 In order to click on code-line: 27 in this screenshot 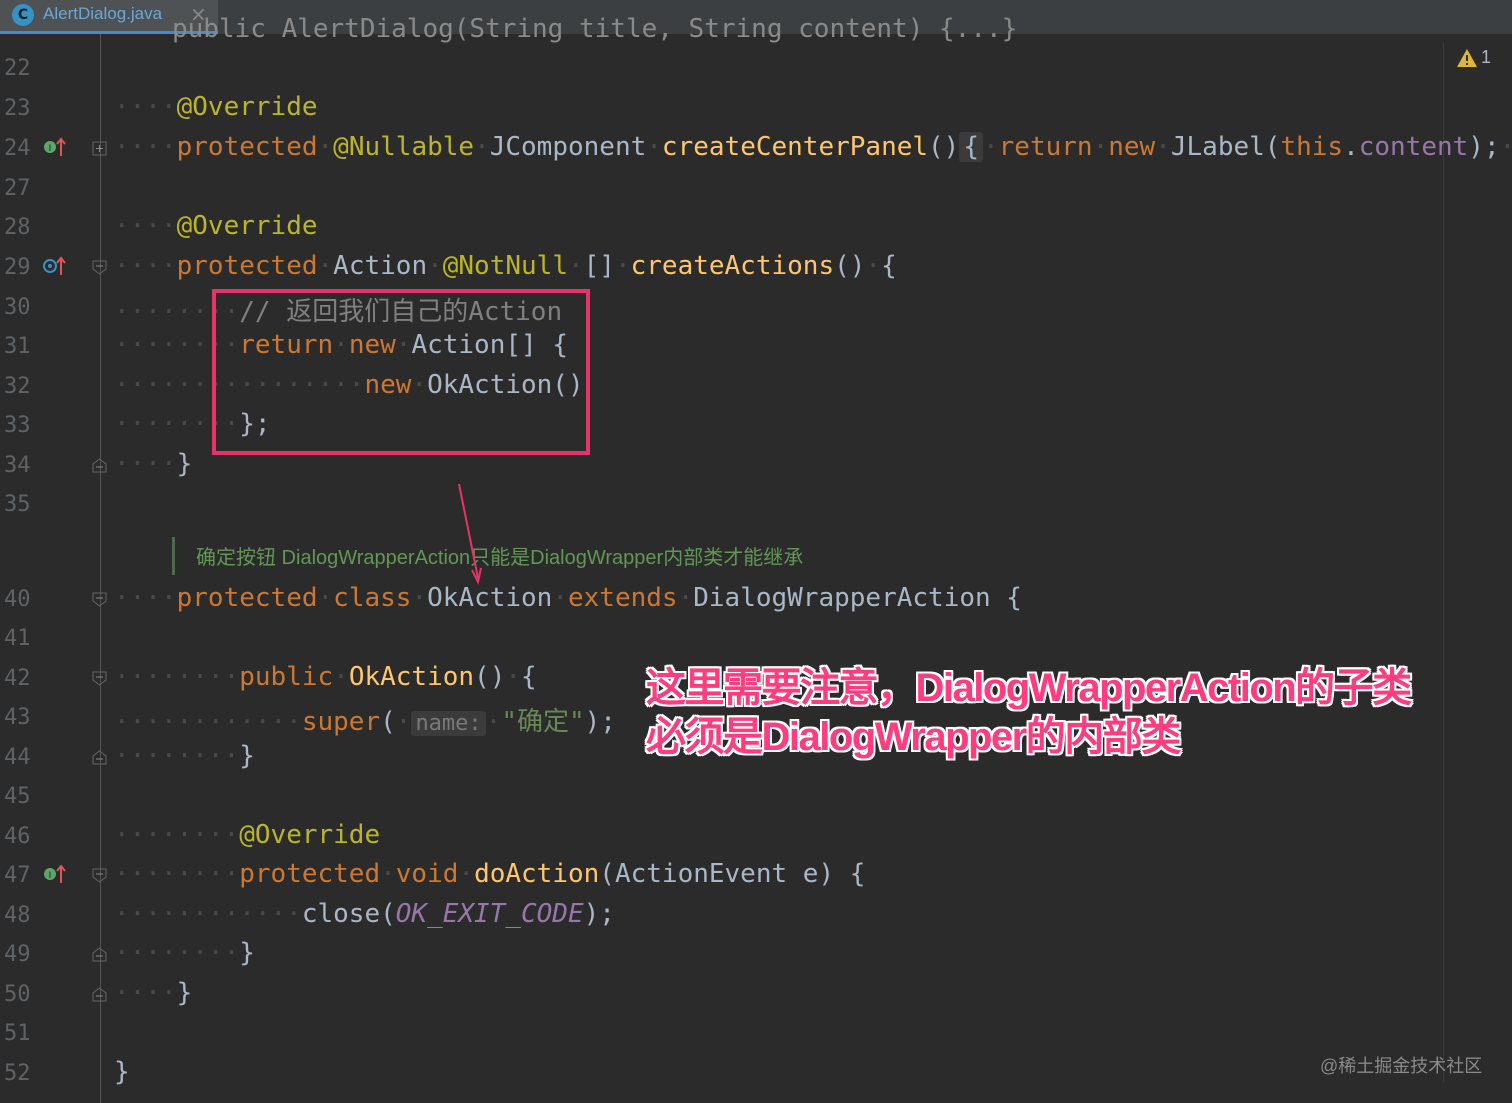, I will do `click(756, 190)`.